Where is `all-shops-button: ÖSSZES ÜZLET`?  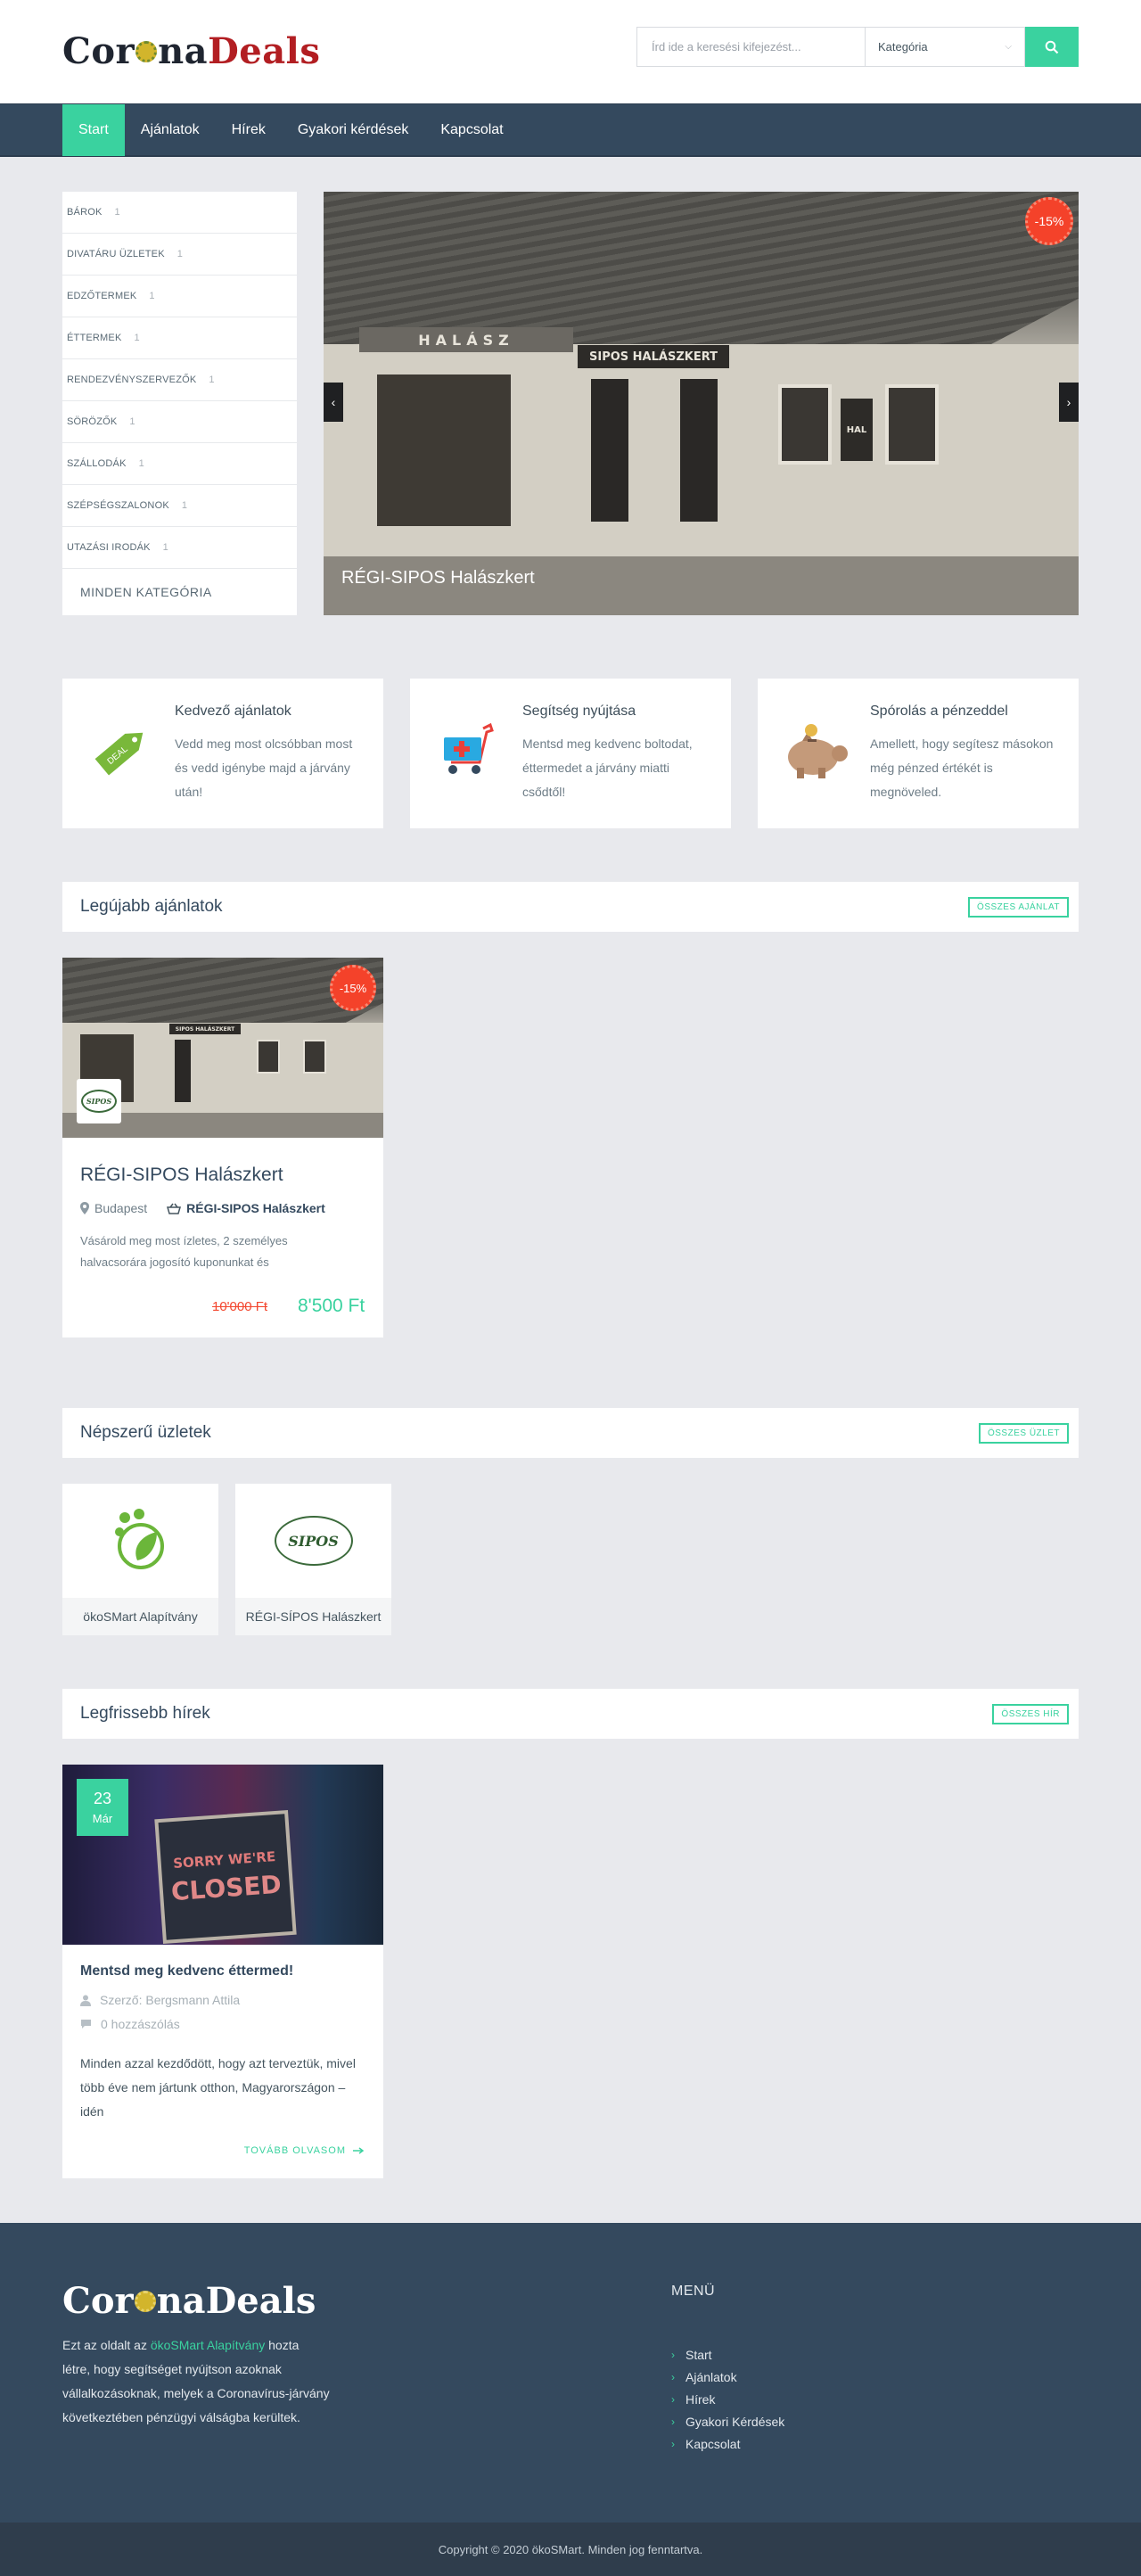
all-shops-button: ÖSSZES ÜZLET is located at coordinates (1023, 1433).